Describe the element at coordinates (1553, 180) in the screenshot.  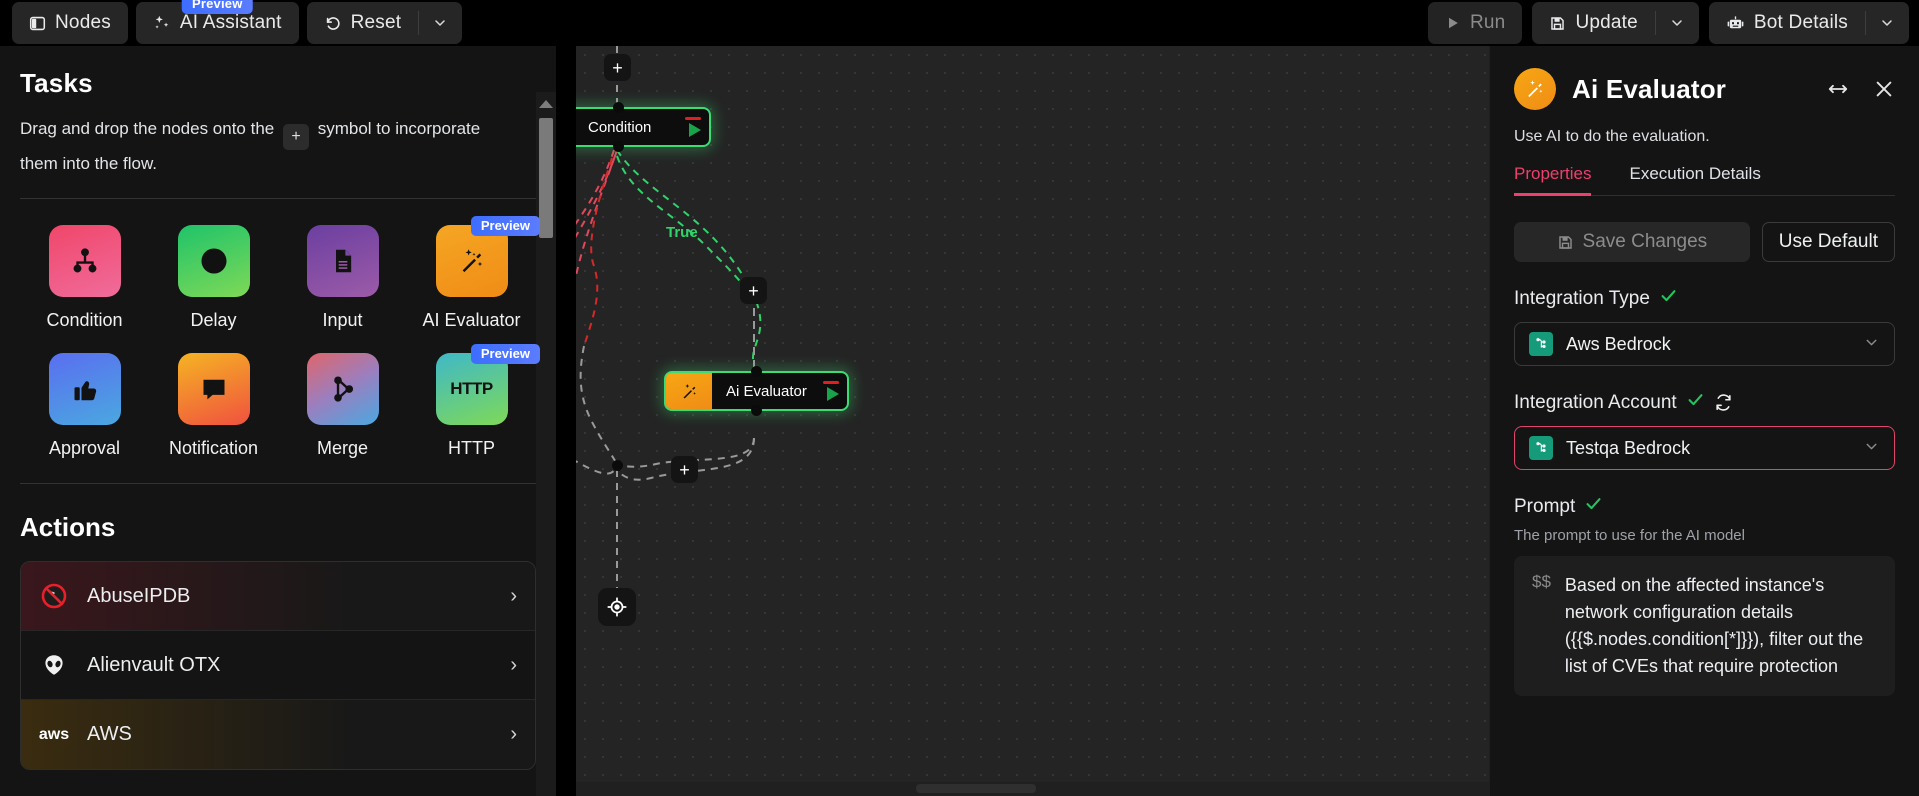
I see `tab-properties: Properties` at that location.